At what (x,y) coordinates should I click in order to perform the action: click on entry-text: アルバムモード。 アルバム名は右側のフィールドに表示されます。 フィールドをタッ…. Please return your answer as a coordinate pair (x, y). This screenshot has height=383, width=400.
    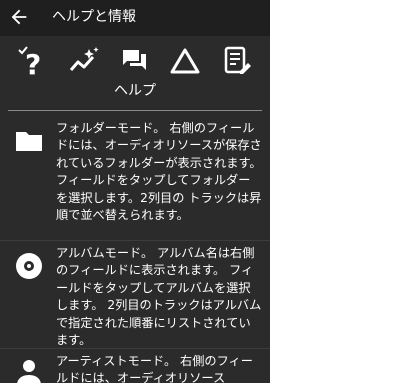
    Looking at the image, I should click on (159, 297).